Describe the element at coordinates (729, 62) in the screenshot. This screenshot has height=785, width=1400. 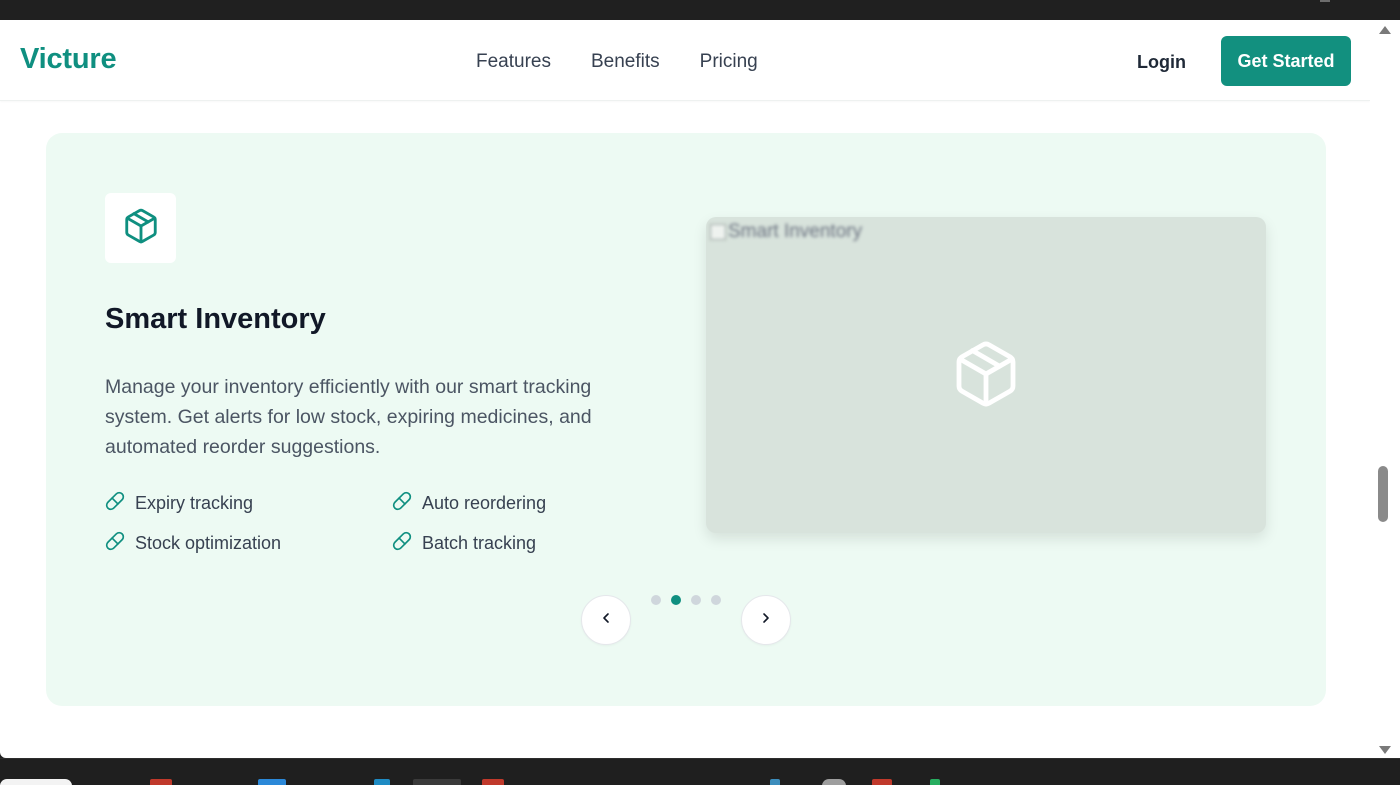
I see `nav-link-pricing: Pricing` at that location.